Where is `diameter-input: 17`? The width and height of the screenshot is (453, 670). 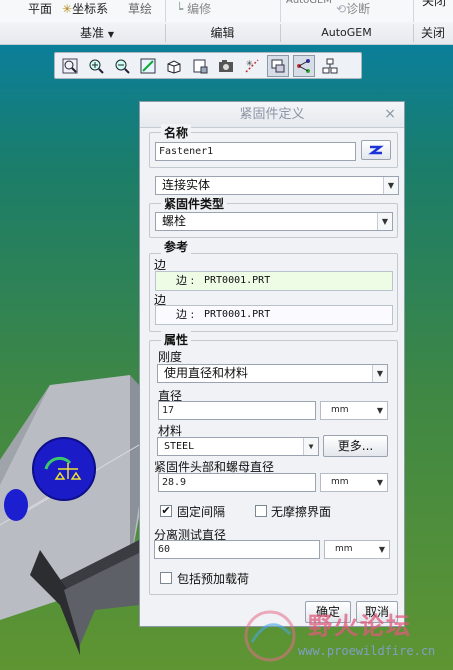
diameter-input: 17 is located at coordinates (237, 410).